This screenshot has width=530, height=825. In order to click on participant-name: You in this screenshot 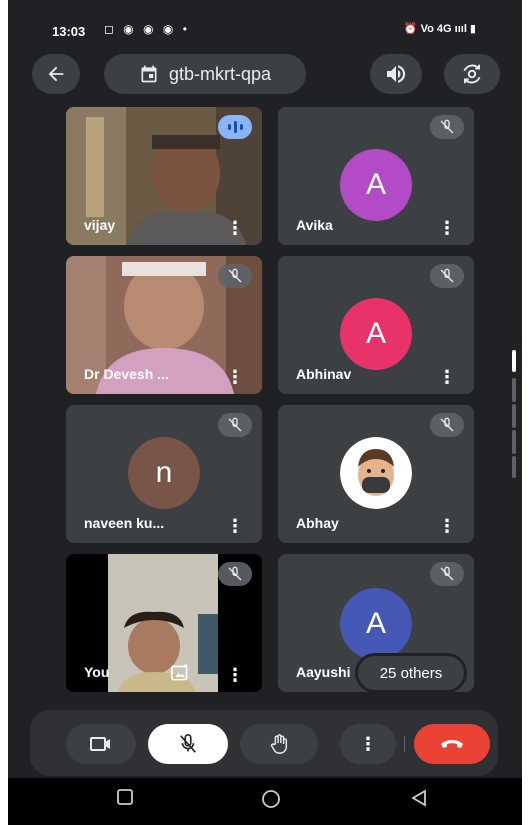, I will do `click(97, 672)`.